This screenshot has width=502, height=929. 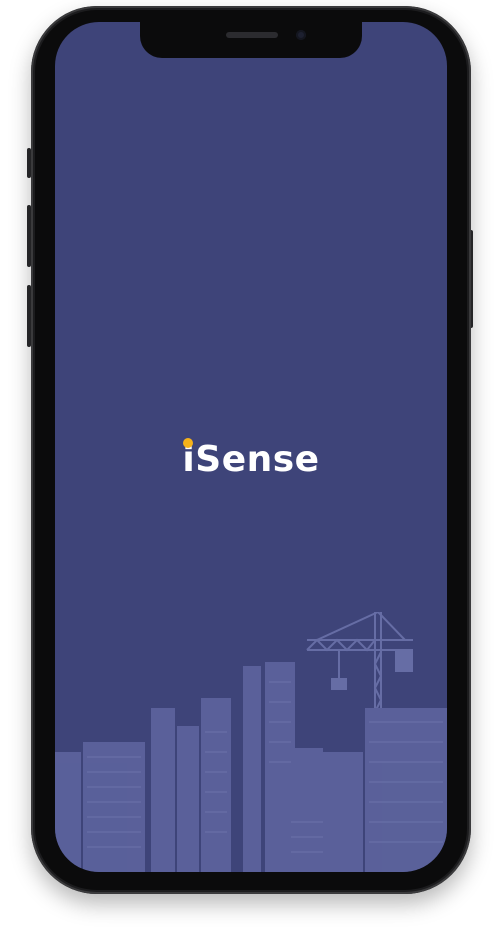 I want to click on app-logo: iSense, so click(x=251, y=459).